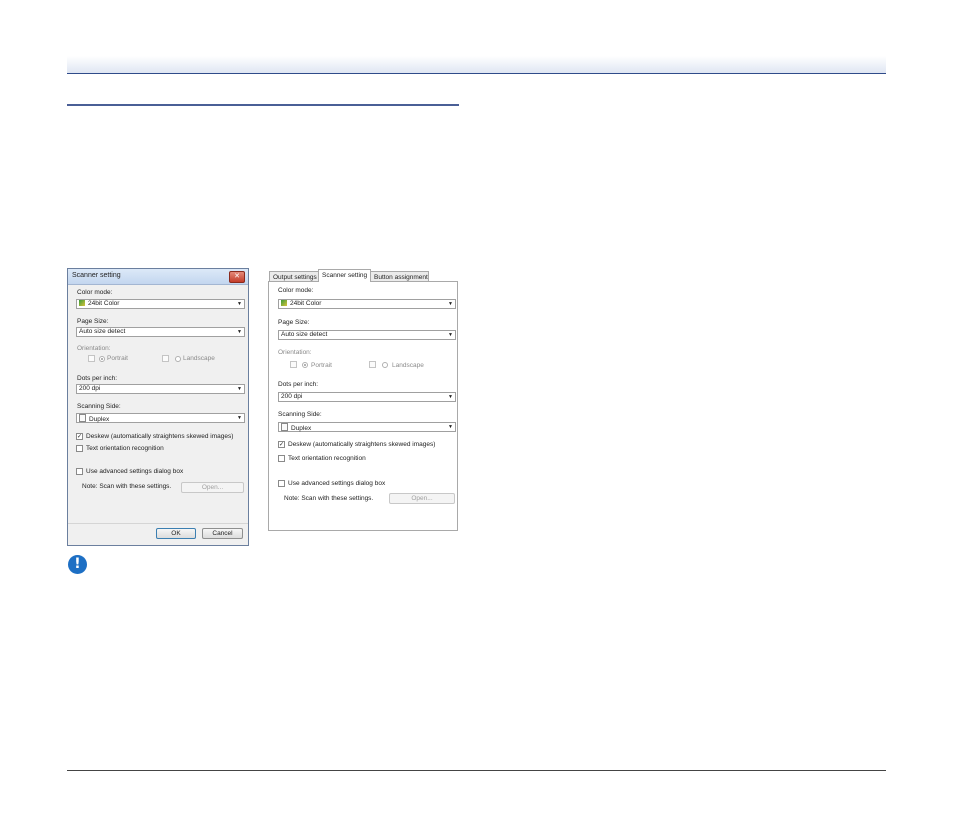 The width and height of the screenshot is (954, 818). Describe the element at coordinates (176, 533) in the screenshot. I see `ok-button: OK` at that location.